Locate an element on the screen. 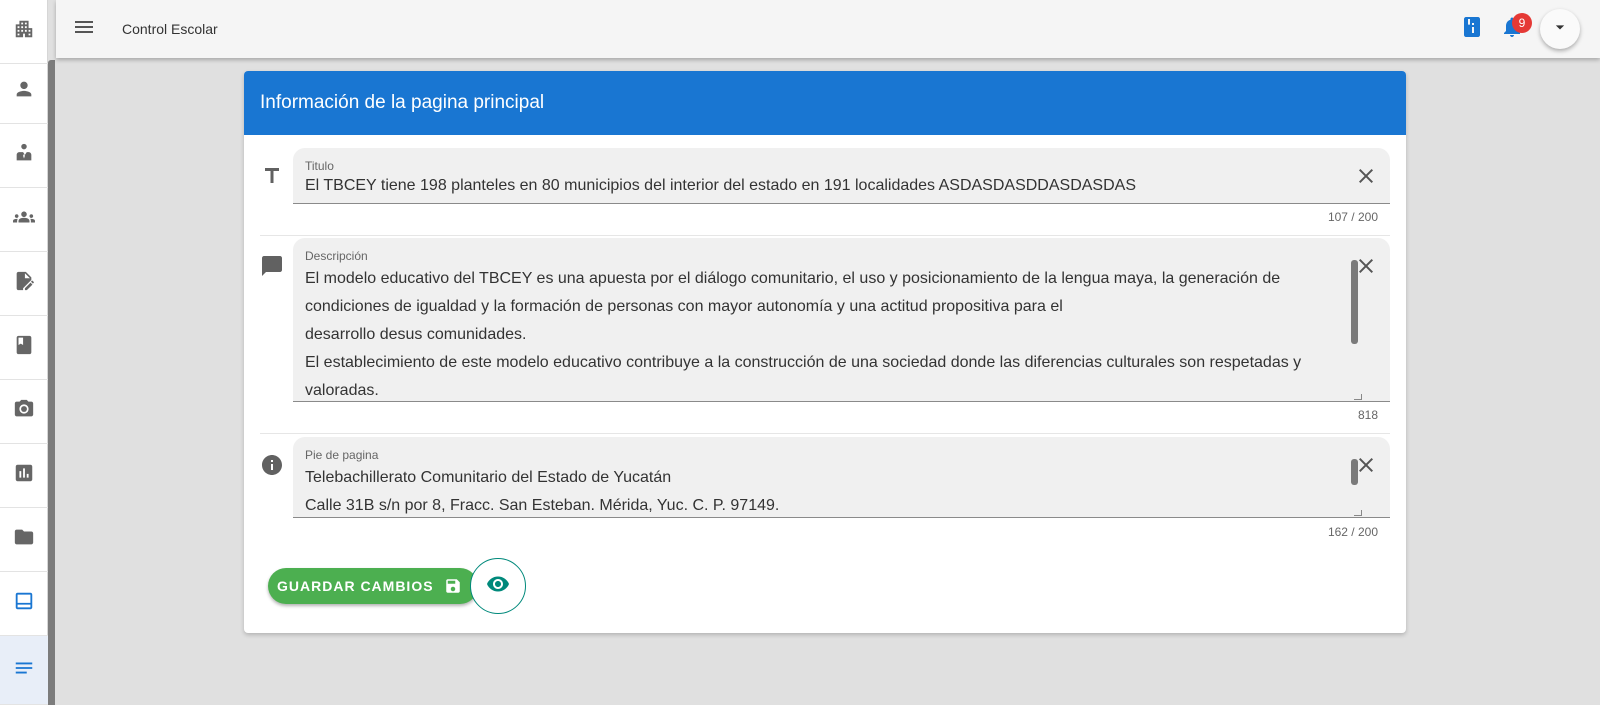 This screenshot has height=705, width=1600. save-icon is located at coordinates (452, 586).